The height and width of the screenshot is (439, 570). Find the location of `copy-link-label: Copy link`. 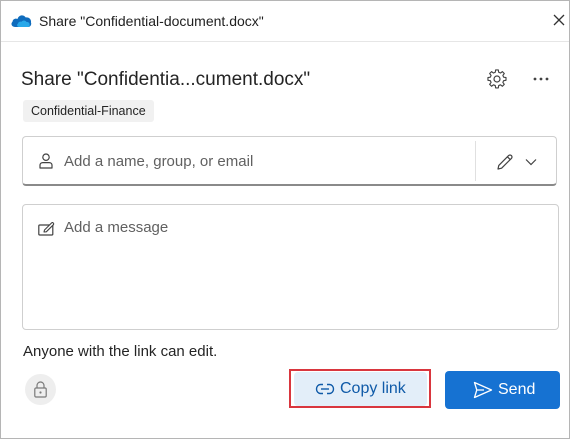

copy-link-label: Copy link is located at coordinates (373, 388).